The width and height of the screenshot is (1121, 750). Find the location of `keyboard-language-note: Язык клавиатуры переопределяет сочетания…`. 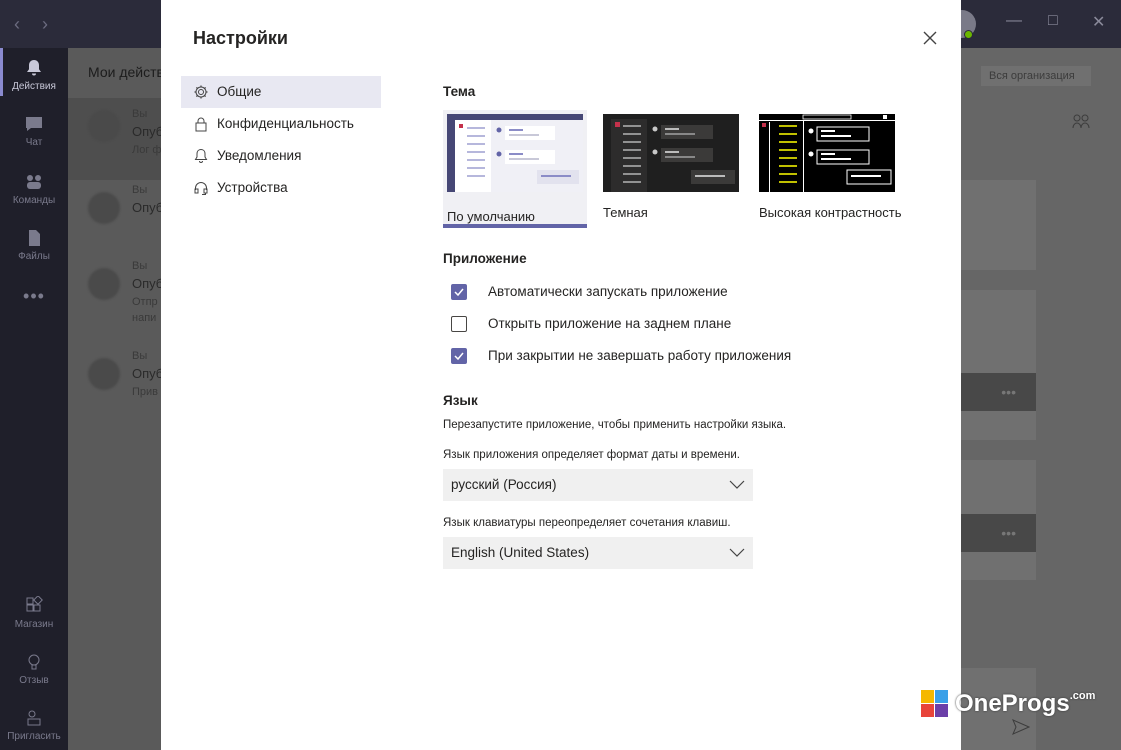

keyboard-language-note: Язык клавиатуры переопределяет сочетания… is located at coordinates (587, 523).